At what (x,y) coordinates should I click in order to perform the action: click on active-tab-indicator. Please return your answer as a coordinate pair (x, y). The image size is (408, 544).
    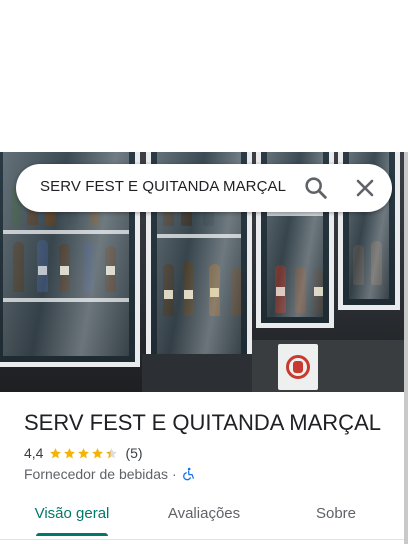
    Looking at the image, I should click on (72, 534).